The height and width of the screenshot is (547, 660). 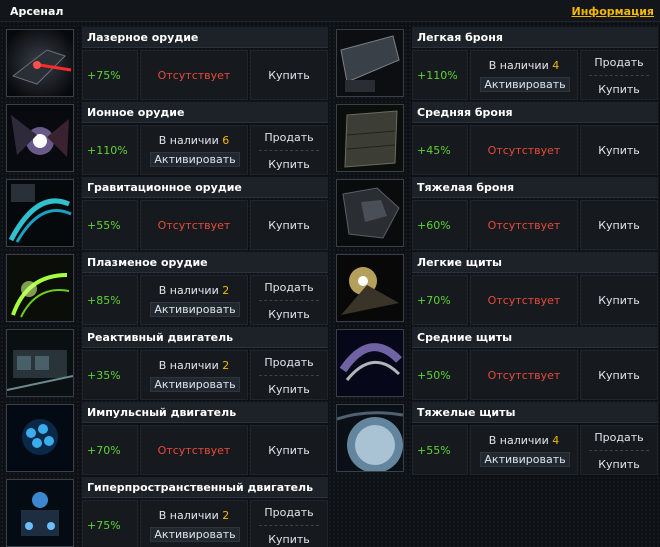 What do you see at coordinates (330, 11) in the screenshot?
I see `header: Арсенал Информация` at bounding box center [330, 11].